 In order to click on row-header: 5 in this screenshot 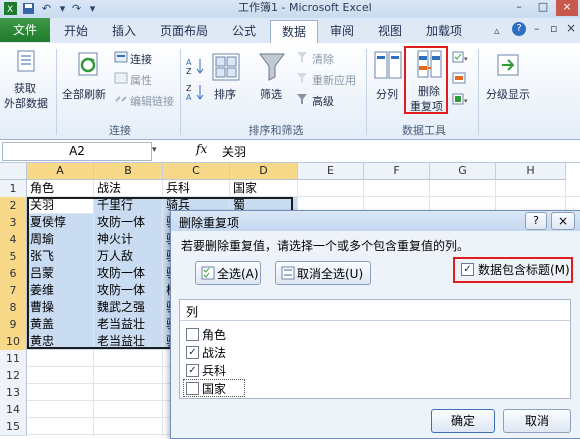, I will do `click(13, 257)`.